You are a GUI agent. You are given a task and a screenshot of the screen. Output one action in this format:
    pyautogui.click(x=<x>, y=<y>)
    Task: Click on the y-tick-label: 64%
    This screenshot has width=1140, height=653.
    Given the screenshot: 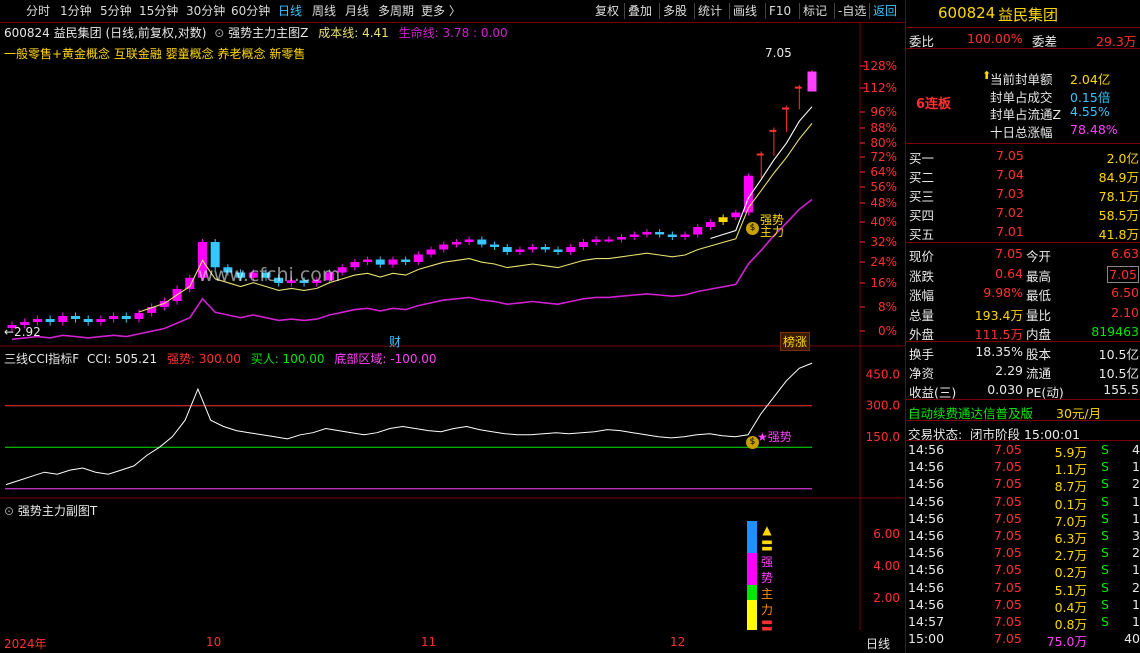 What is the action you would take?
    pyautogui.click(x=883, y=172)
    